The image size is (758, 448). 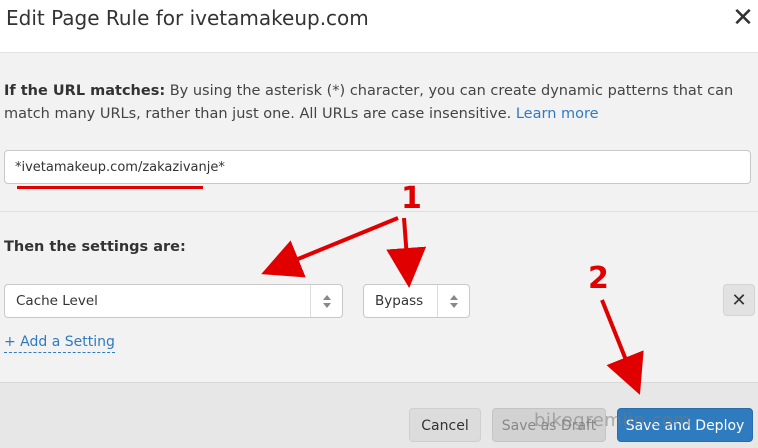 I want to click on add-setting-link: + Add a Setting, so click(x=59, y=343).